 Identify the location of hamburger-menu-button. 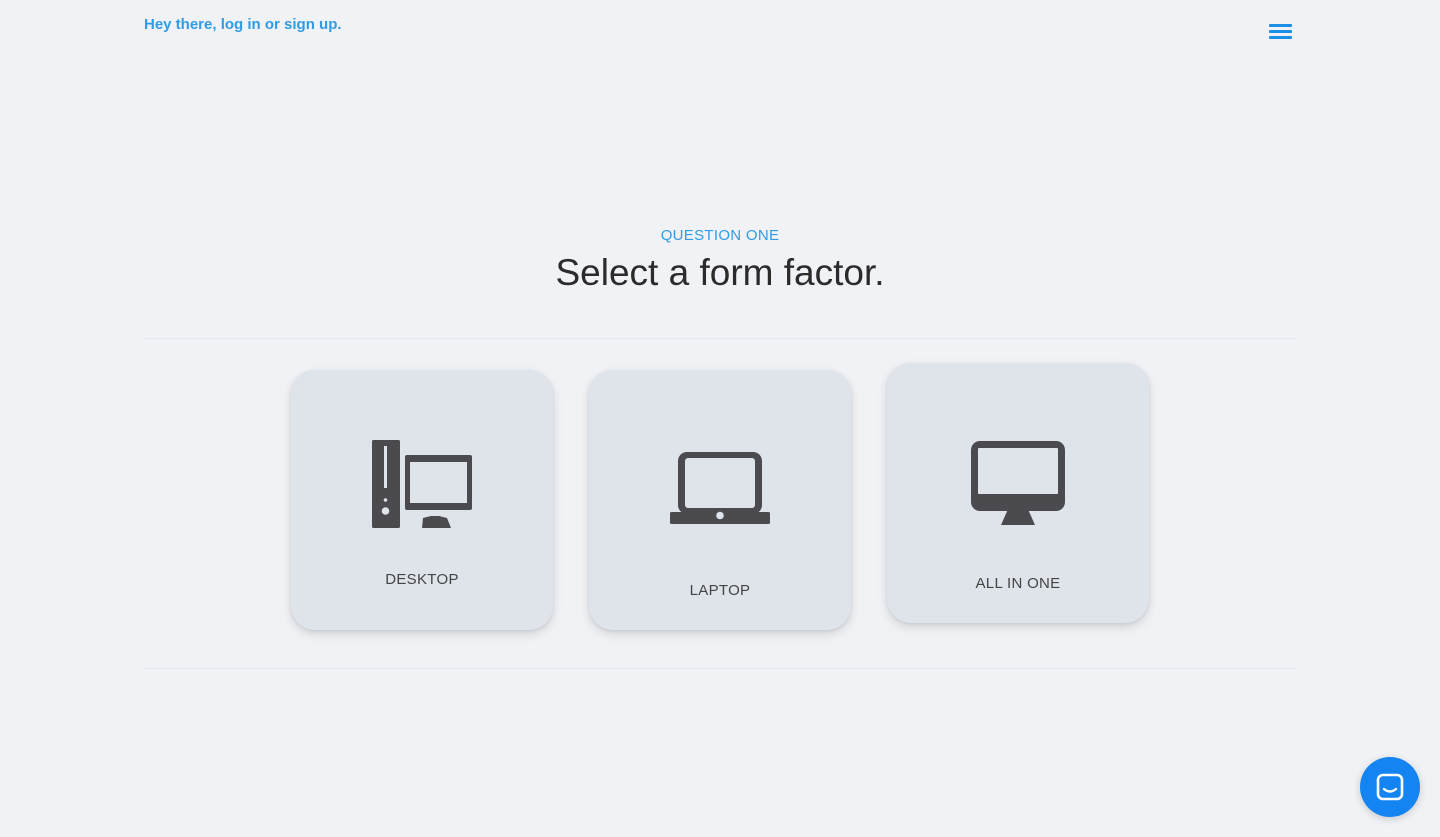
(1281, 31).